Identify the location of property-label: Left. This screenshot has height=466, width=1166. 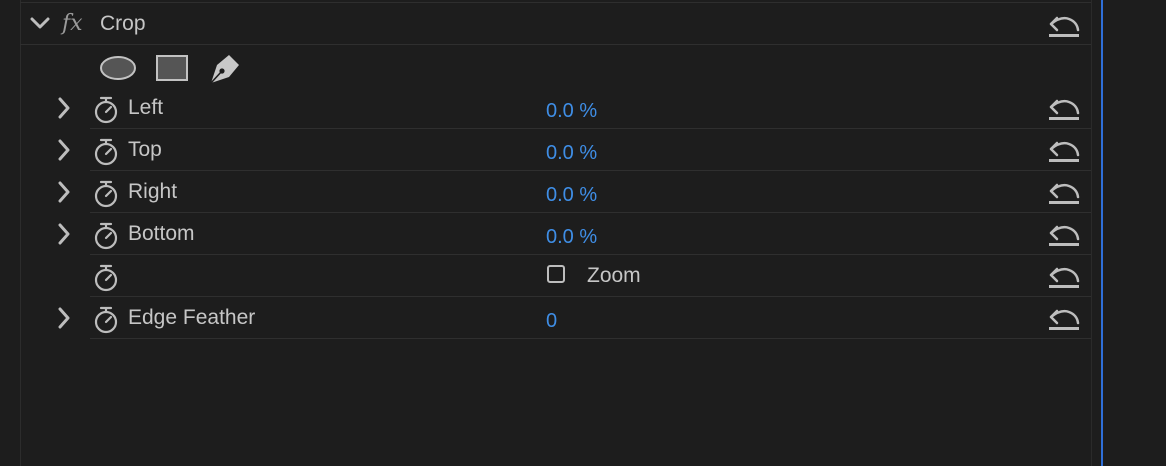
(146, 107).